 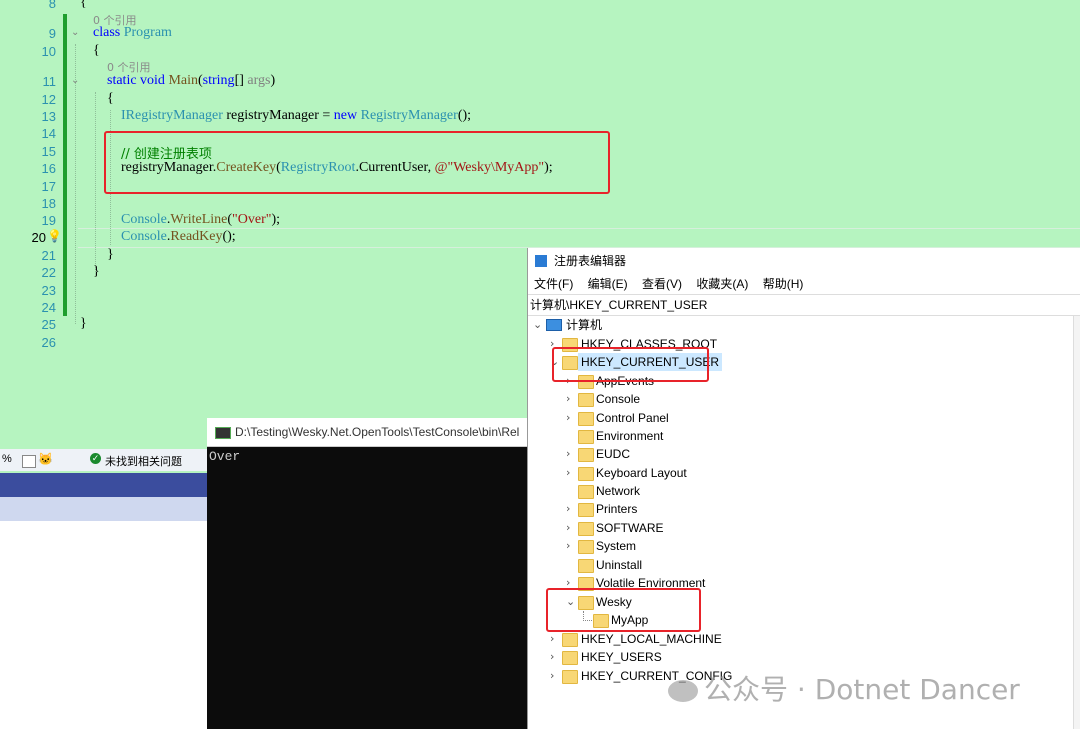 What do you see at coordinates (357, 162) in the screenshot?
I see `highlight-box-code` at bounding box center [357, 162].